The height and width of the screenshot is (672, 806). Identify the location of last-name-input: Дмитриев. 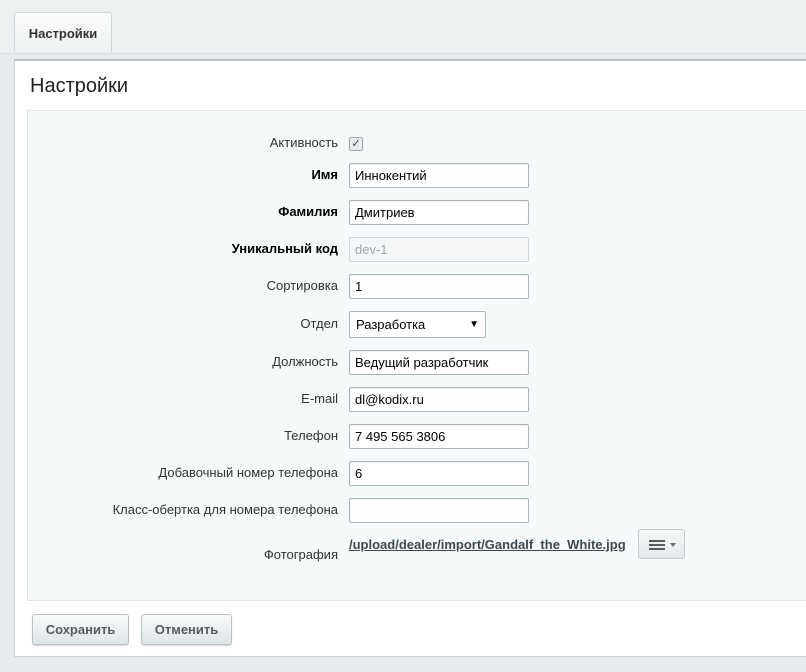
(439, 212).